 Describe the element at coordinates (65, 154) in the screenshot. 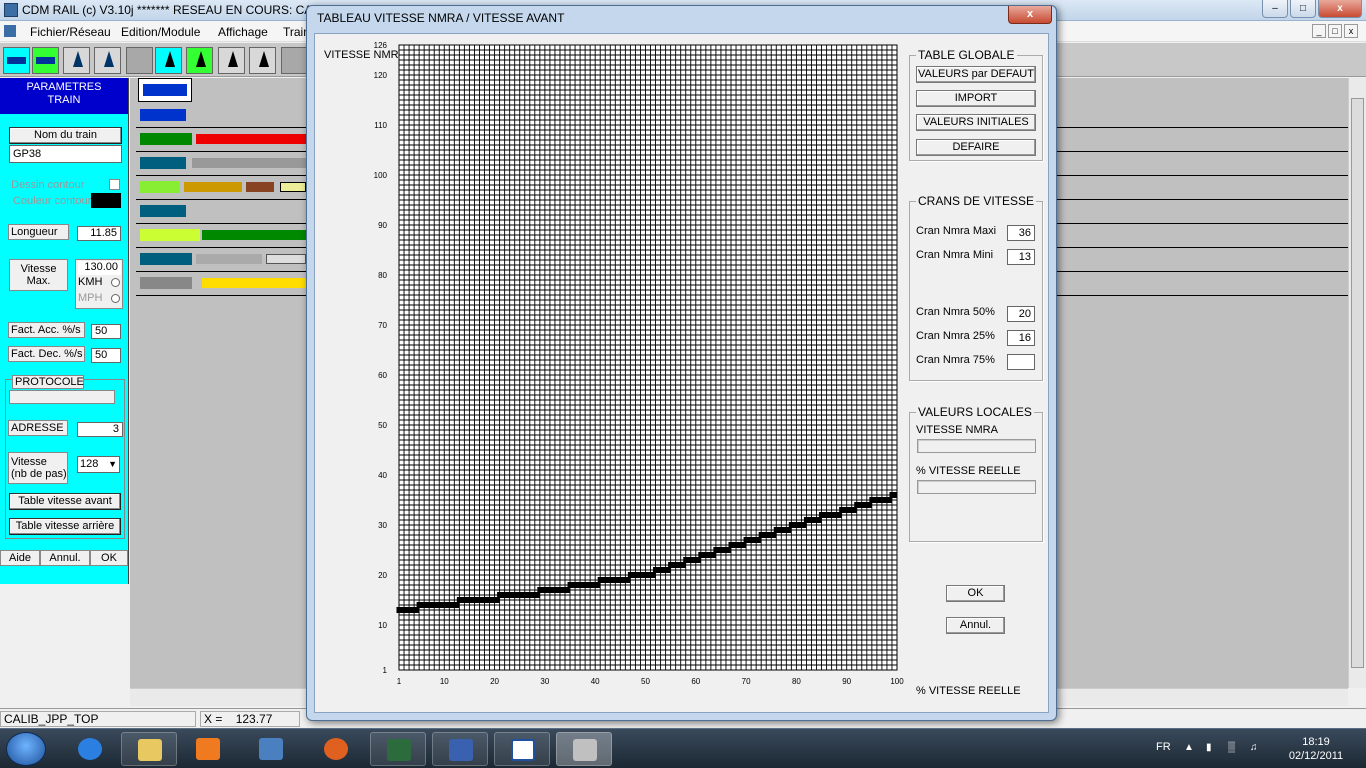

I see `train-name-input: GP38` at that location.